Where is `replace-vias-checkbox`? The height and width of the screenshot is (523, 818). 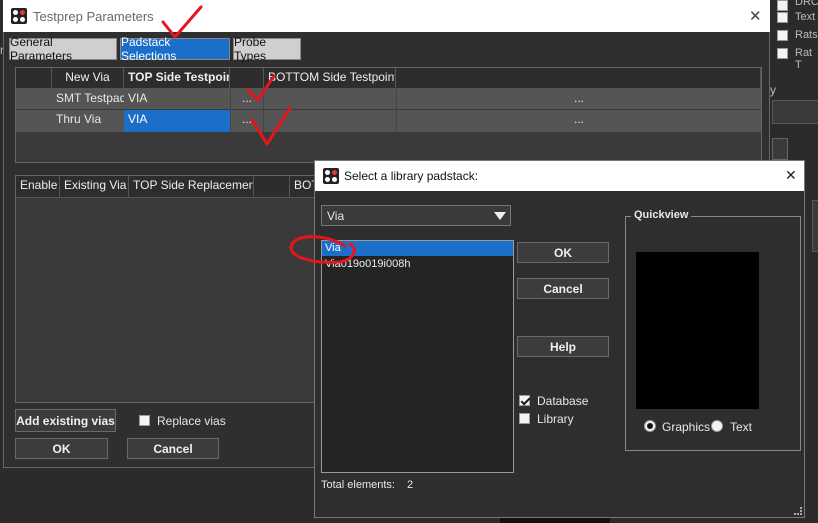 replace-vias-checkbox is located at coordinates (144, 420).